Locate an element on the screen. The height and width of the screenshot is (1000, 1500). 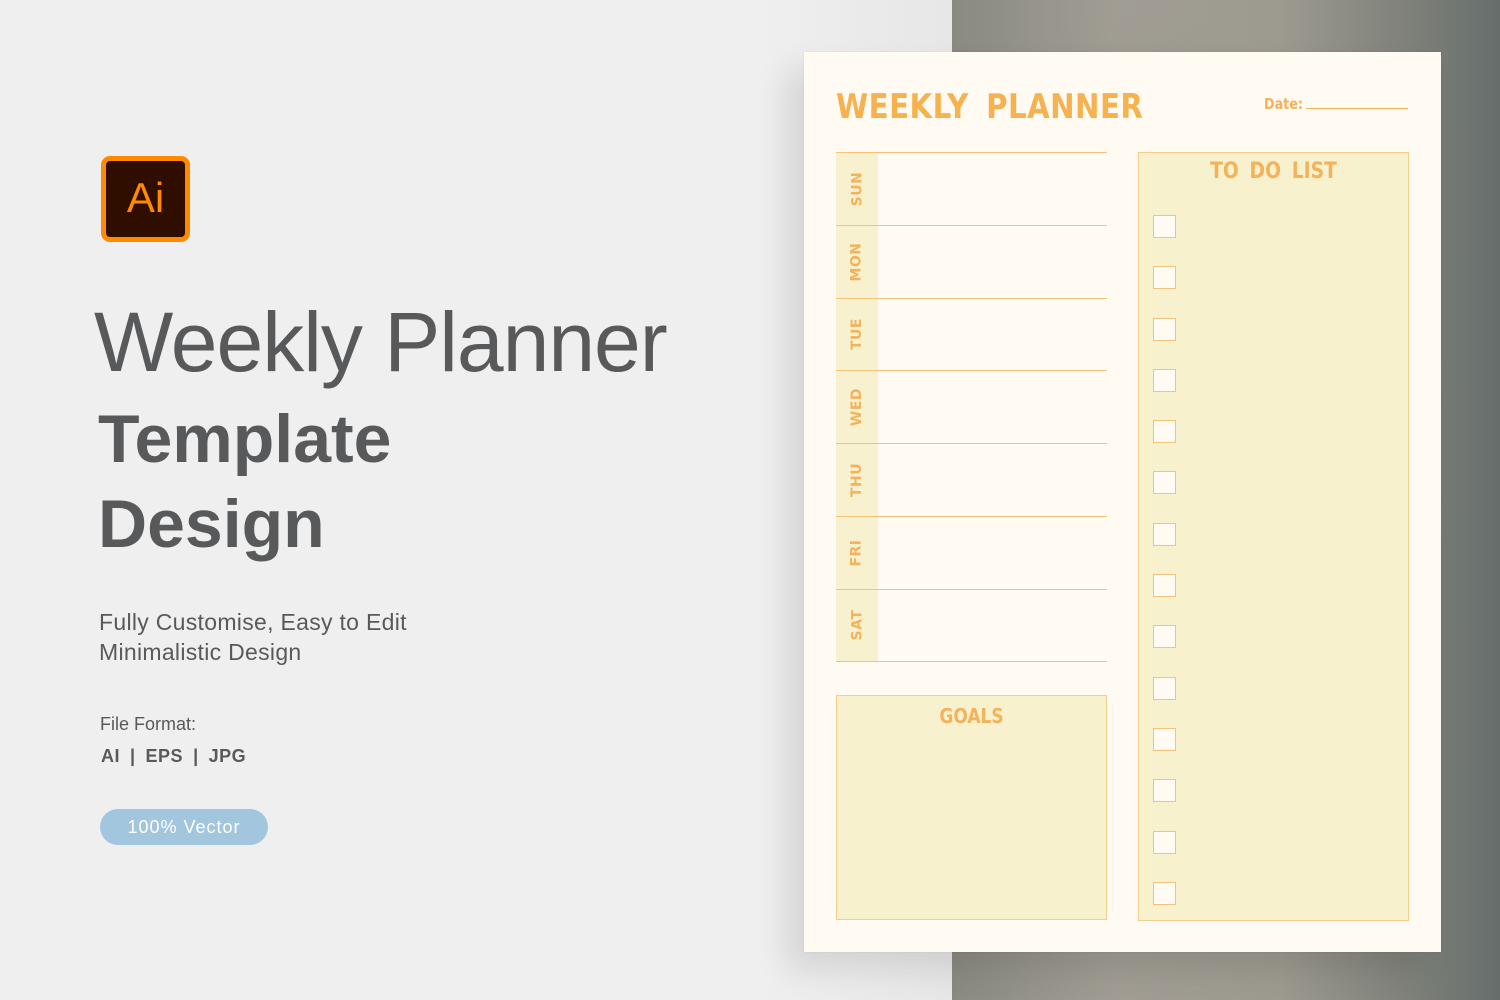
day-row-tue: TUE is located at coordinates (971, 334).